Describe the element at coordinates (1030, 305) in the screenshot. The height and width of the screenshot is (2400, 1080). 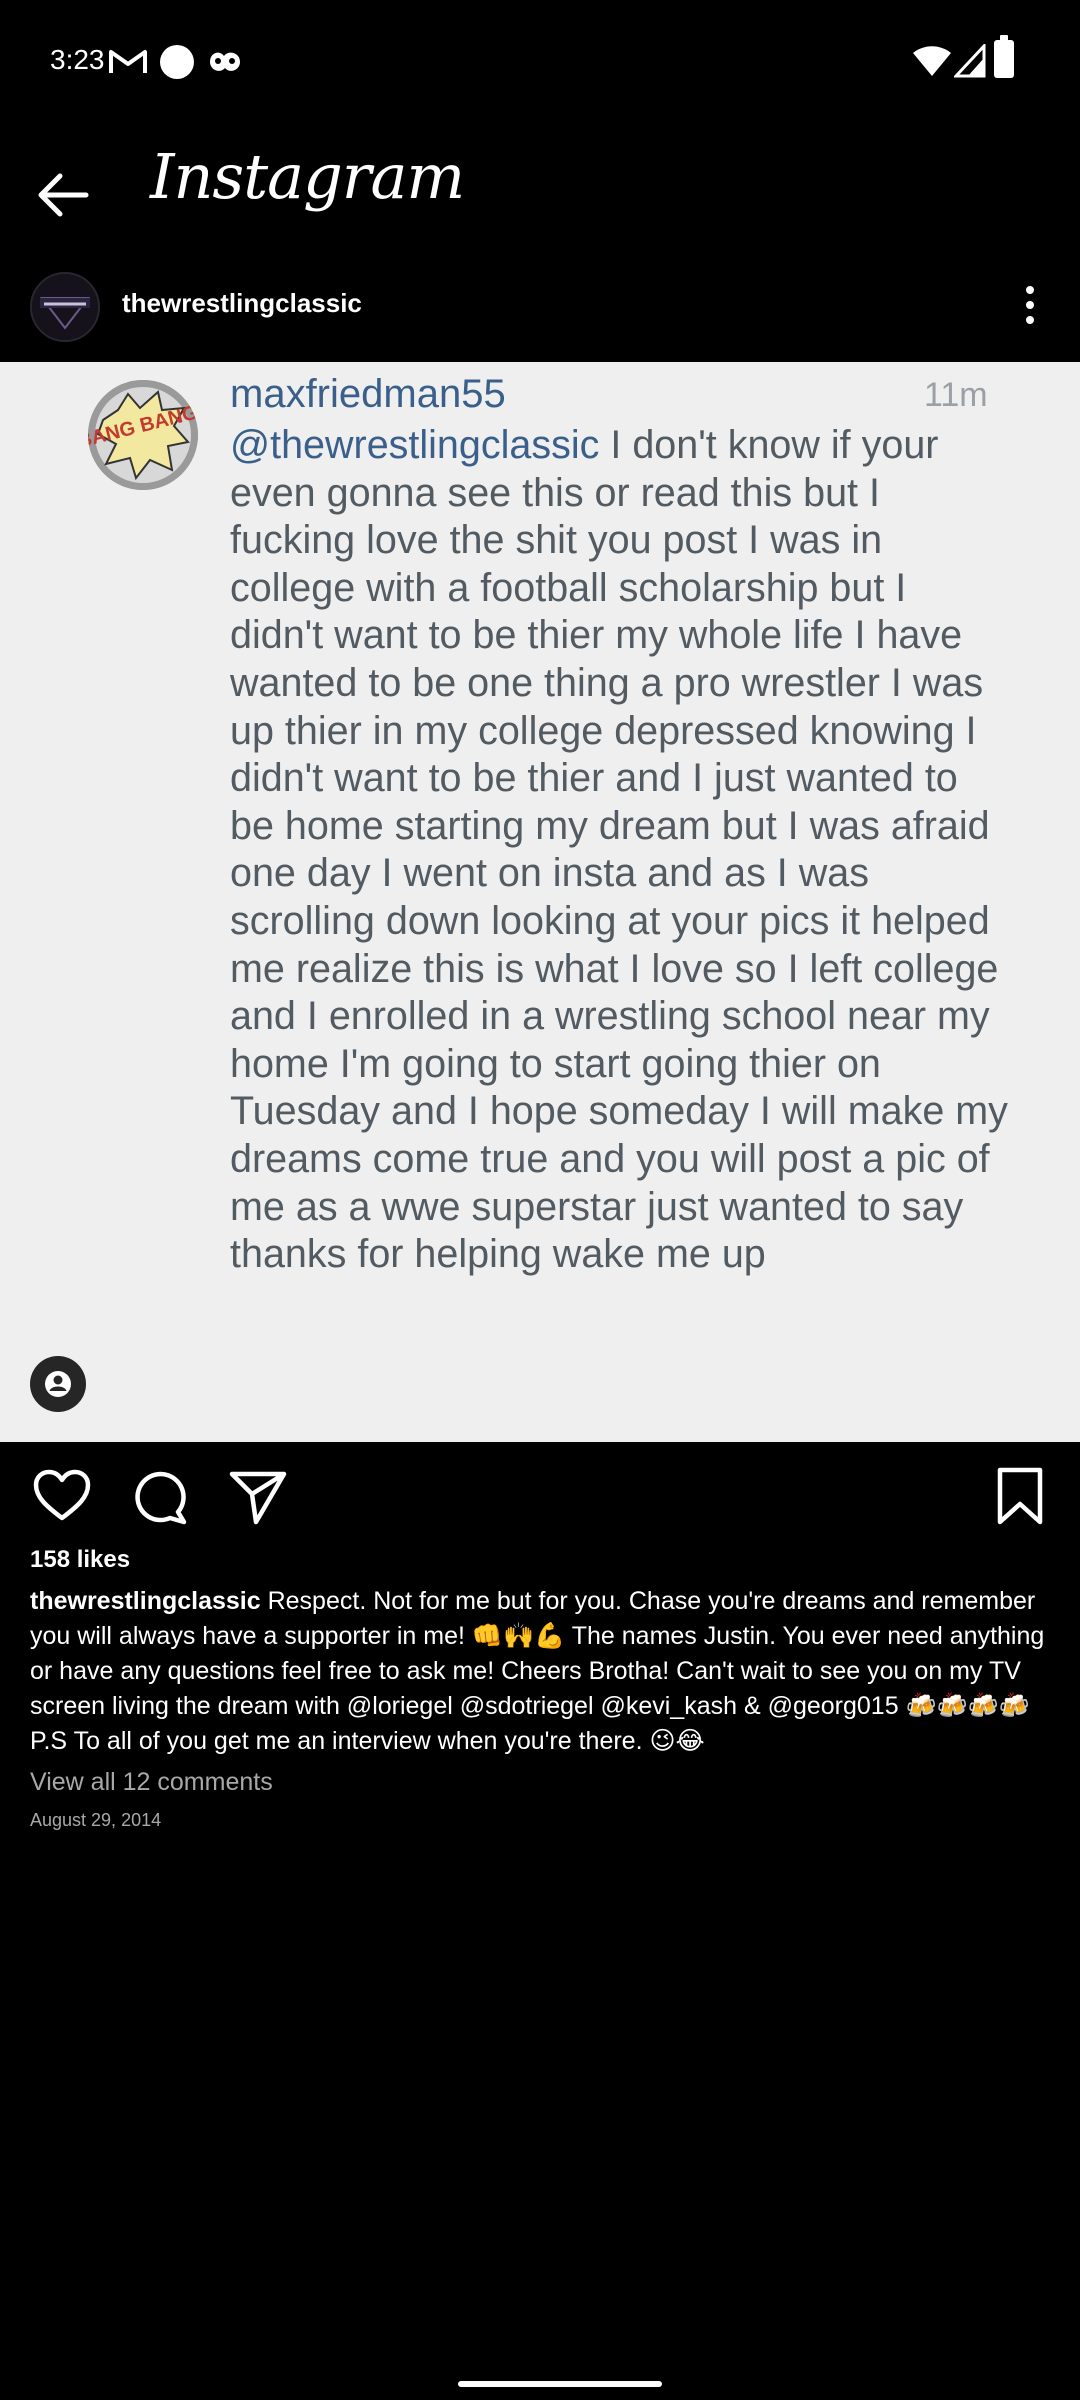
I see `more-options-icon` at that location.